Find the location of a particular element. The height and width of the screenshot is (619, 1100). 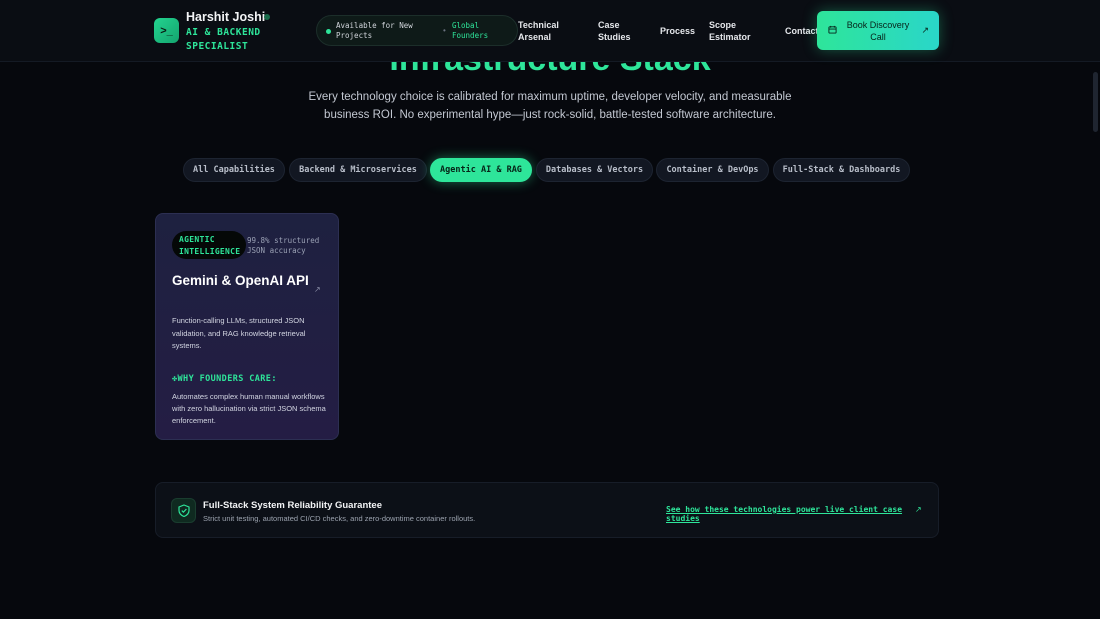

book-discovery-call-button: Book Discovery Call ↗ is located at coordinates (878, 30).